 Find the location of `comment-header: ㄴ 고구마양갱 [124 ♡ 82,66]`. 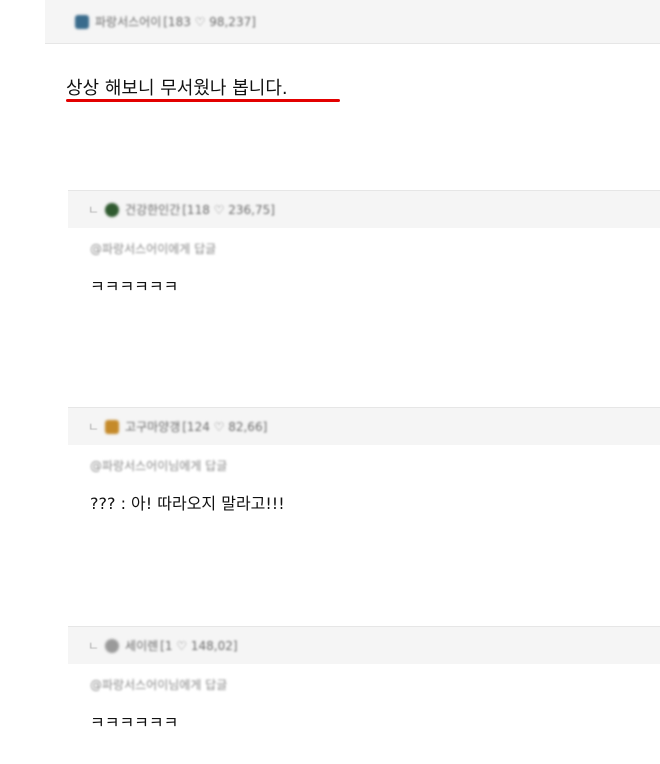

comment-header: ㄴ 고구마양갱 [124 ♡ 82,66] is located at coordinates (364, 426).